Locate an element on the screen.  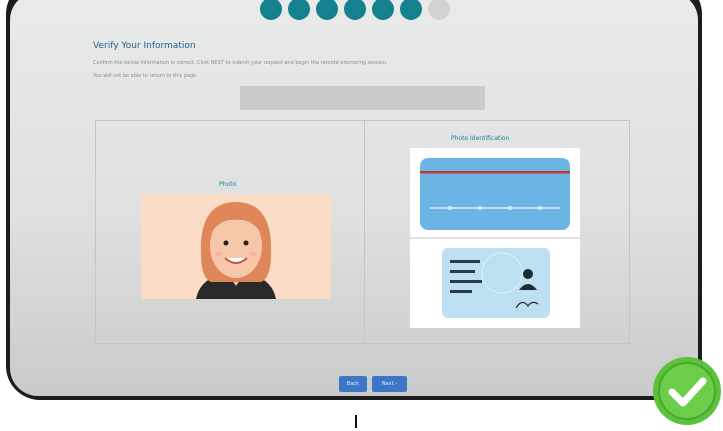
checkmark-badge-icon is located at coordinates (687, 391).